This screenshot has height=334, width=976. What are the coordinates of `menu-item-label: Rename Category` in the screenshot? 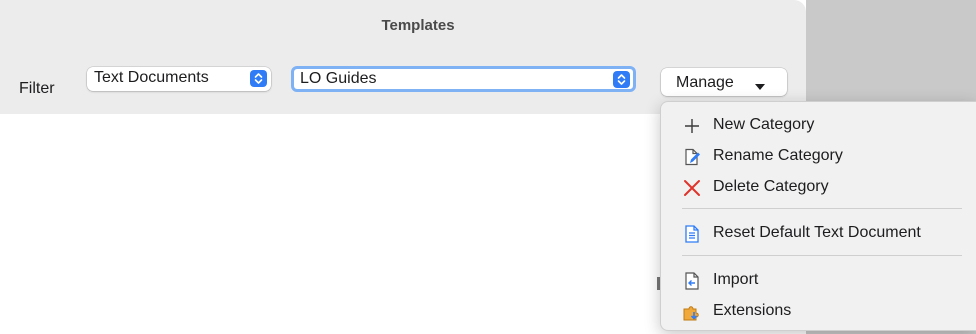 It's located at (778, 155).